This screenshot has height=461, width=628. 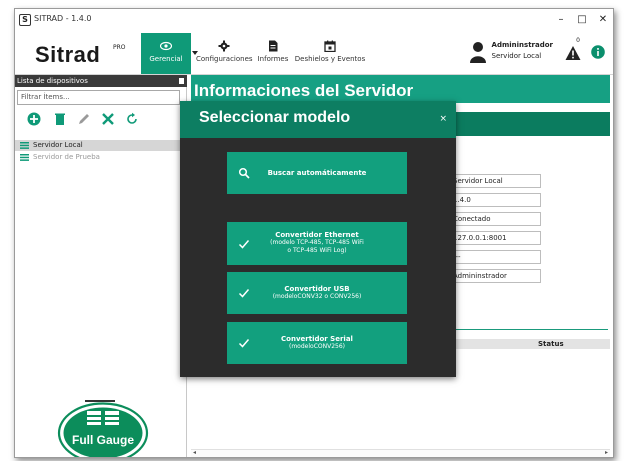 I want to click on alert-count-badge: 0, so click(x=578, y=40).